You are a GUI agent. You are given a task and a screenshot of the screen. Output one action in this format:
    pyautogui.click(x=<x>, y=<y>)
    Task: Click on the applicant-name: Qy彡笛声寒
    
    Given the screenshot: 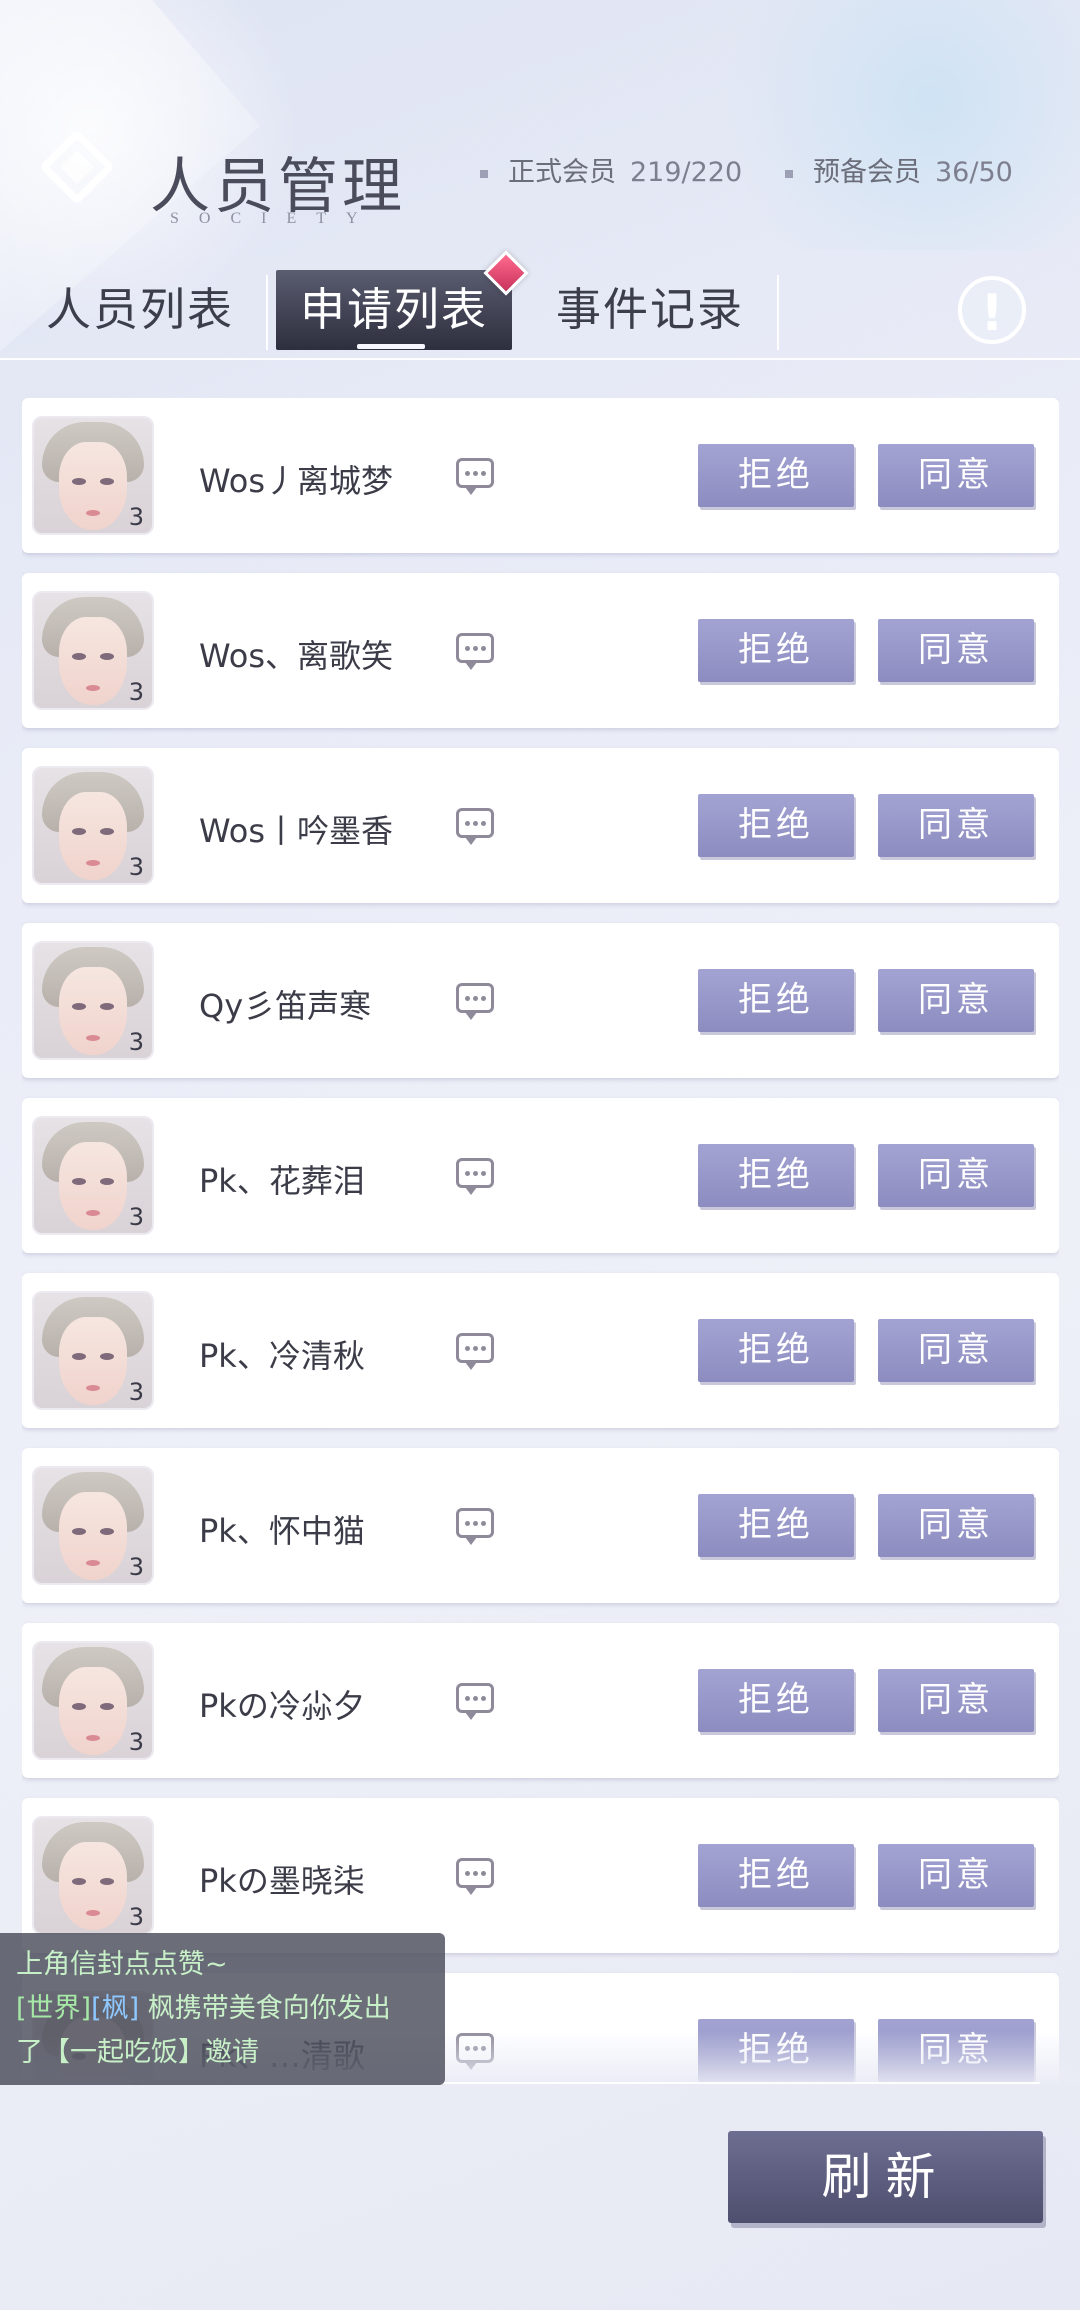 What is the action you would take?
    pyautogui.click(x=285, y=1006)
    